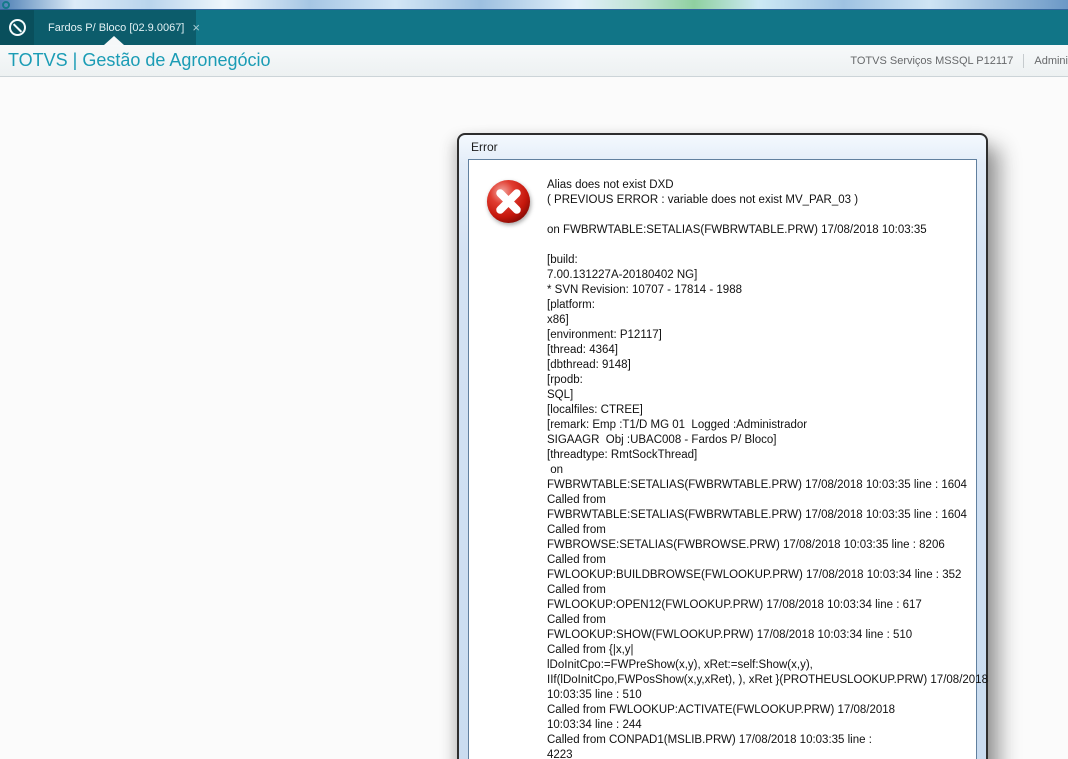 Image resolution: width=1068 pixels, height=759 pixels. What do you see at coordinates (594, 695) in the screenshot?
I see `error-text-line: 10:03:35 line : 510` at bounding box center [594, 695].